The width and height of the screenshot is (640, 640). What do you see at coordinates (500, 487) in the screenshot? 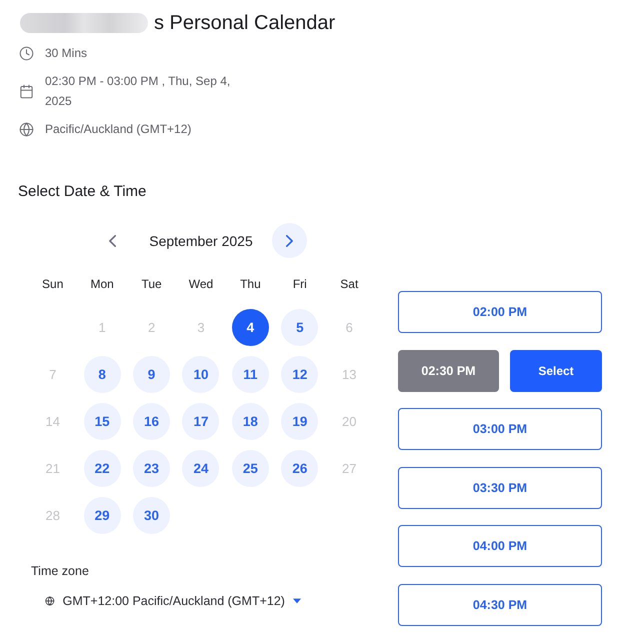
I see `time-slot-button: 03:30 PM` at bounding box center [500, 487].